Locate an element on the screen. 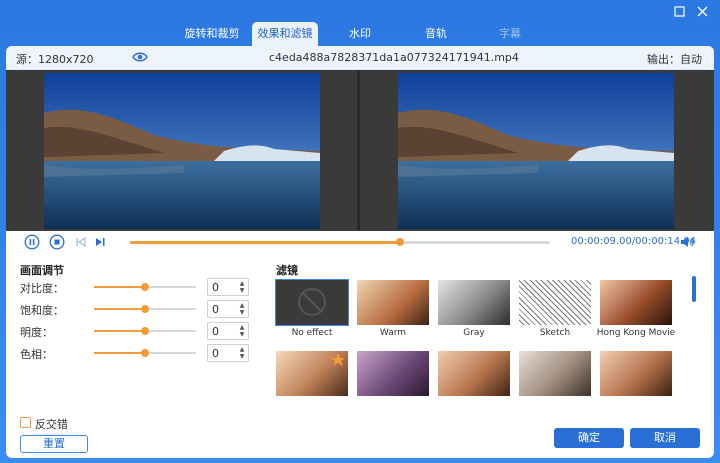  hue-slider is located at coordinates (145, 353).